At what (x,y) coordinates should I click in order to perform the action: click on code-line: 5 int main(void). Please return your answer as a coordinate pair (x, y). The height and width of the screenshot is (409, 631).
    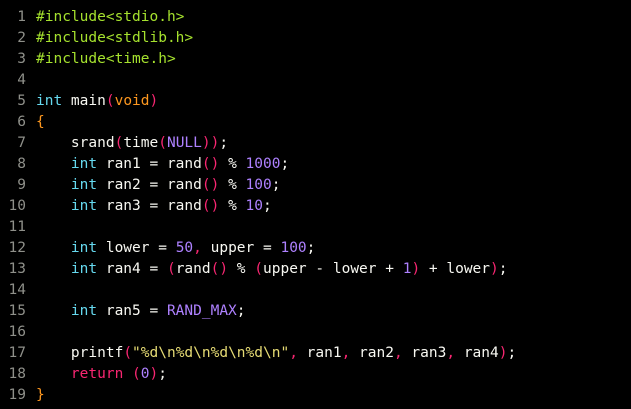
    Looking at the image, I should click on (315, 101).